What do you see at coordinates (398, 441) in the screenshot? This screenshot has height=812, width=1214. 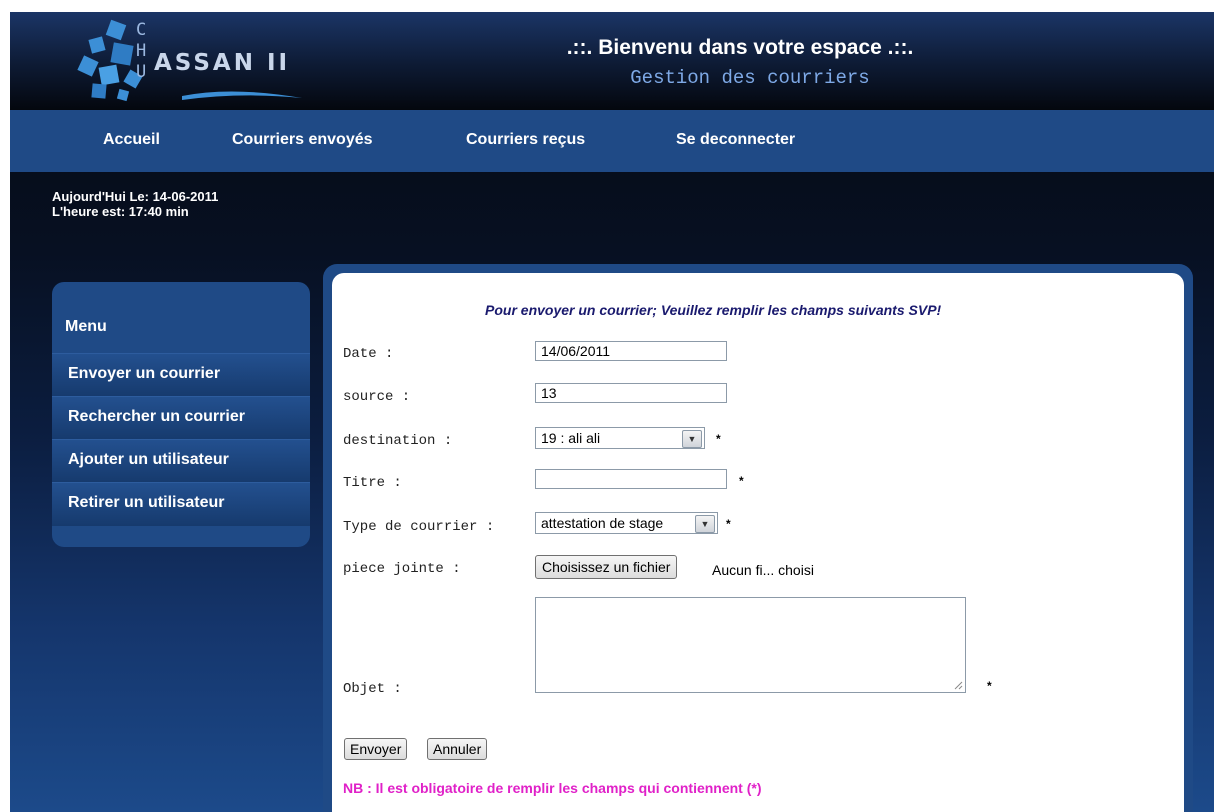 I see `destination-label: destination :` at bounding box center [398, 441].